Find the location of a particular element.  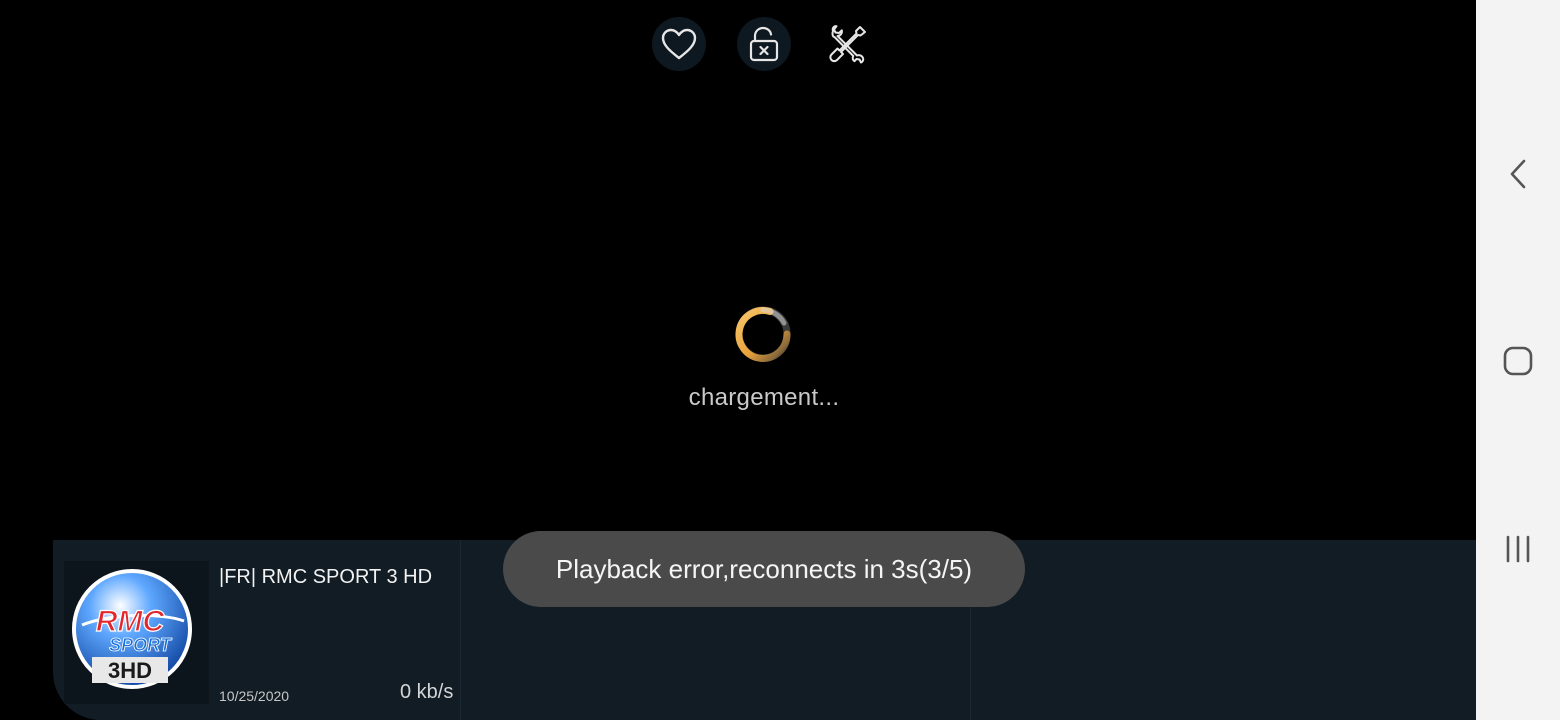

playback-error-toast: Playback error,reconnects in 3s(3/5) is located at coordinates (764, 569).